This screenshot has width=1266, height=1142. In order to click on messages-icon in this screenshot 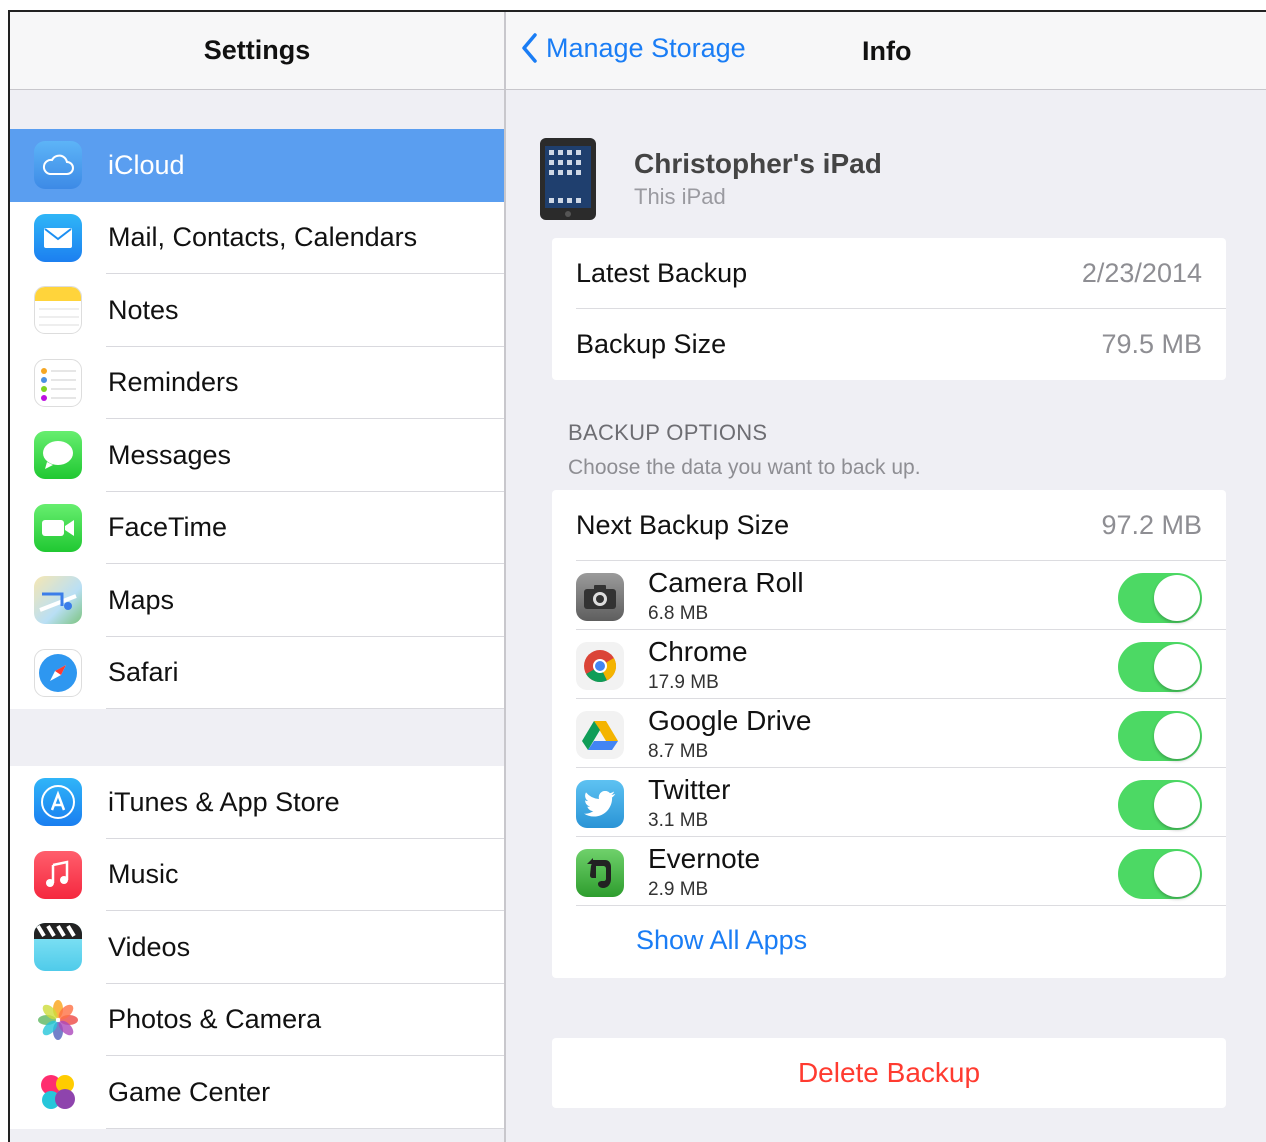, I will do `click(58, 455)`.